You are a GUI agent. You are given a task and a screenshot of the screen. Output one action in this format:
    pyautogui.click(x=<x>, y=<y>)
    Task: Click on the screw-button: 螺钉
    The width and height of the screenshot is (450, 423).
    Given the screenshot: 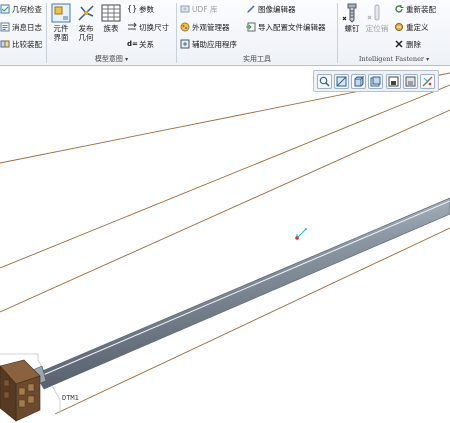 What is the action you would take?
    pyautogui.click(x=352, y=18)
    